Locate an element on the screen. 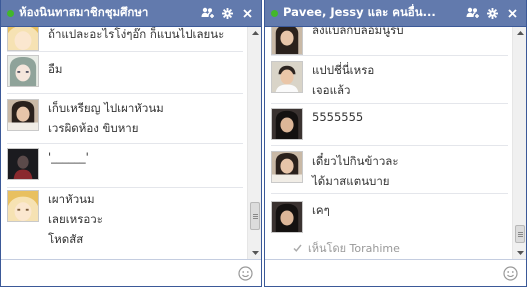  seen-indicator: เห็นโดย Torahime is located at coordinates (346, 248).